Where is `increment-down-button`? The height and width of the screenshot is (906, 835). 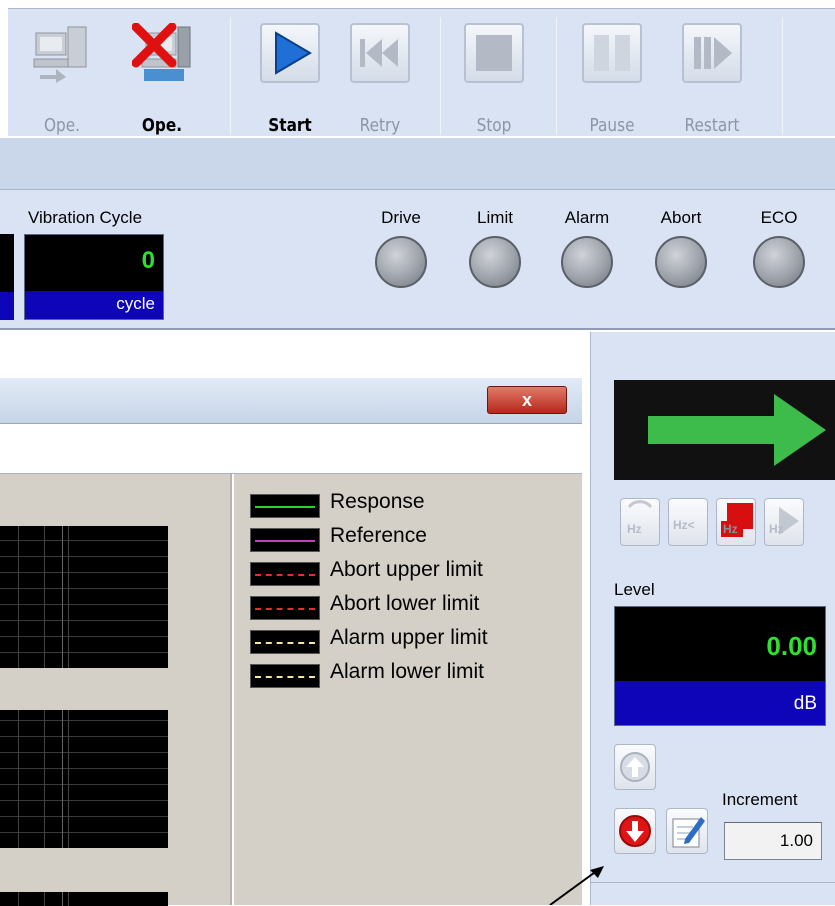
increment-down-button is located at coordinates (635, 831).